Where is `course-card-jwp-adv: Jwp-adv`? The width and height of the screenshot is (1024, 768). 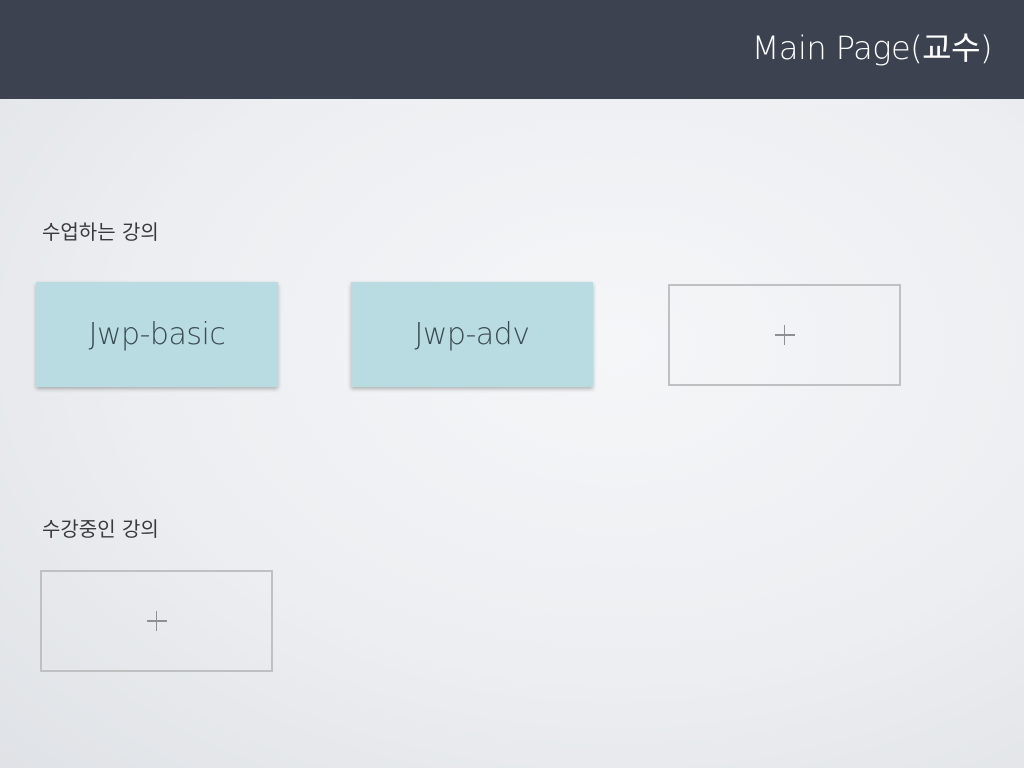
course-card-jwp-adv: Jwp-adv is located at coordinates (472, 334).